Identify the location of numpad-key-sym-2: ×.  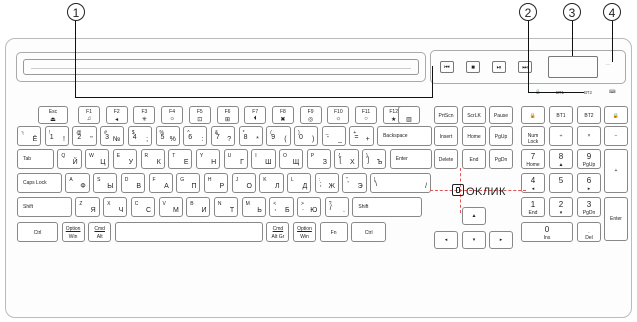
(589, 136).